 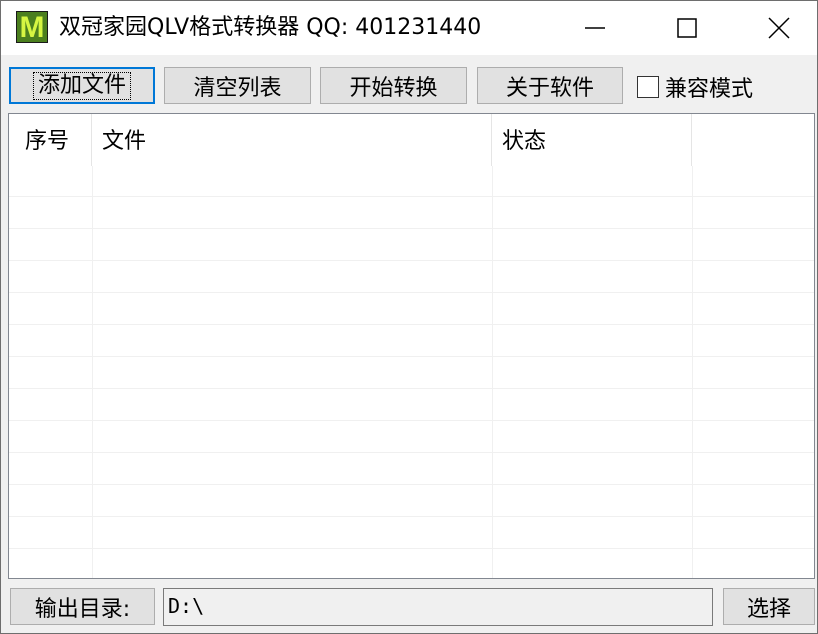 I want to click on output-dir-label-button: 输出目录:, so click(x=82, y=606).